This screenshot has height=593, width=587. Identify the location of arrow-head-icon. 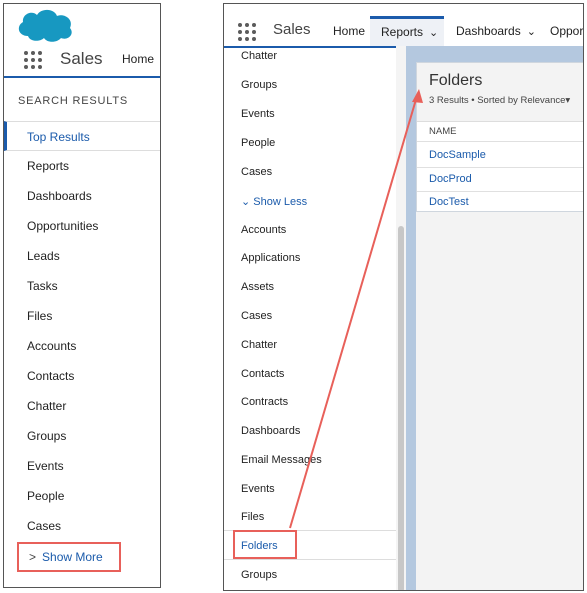
(417, 96).